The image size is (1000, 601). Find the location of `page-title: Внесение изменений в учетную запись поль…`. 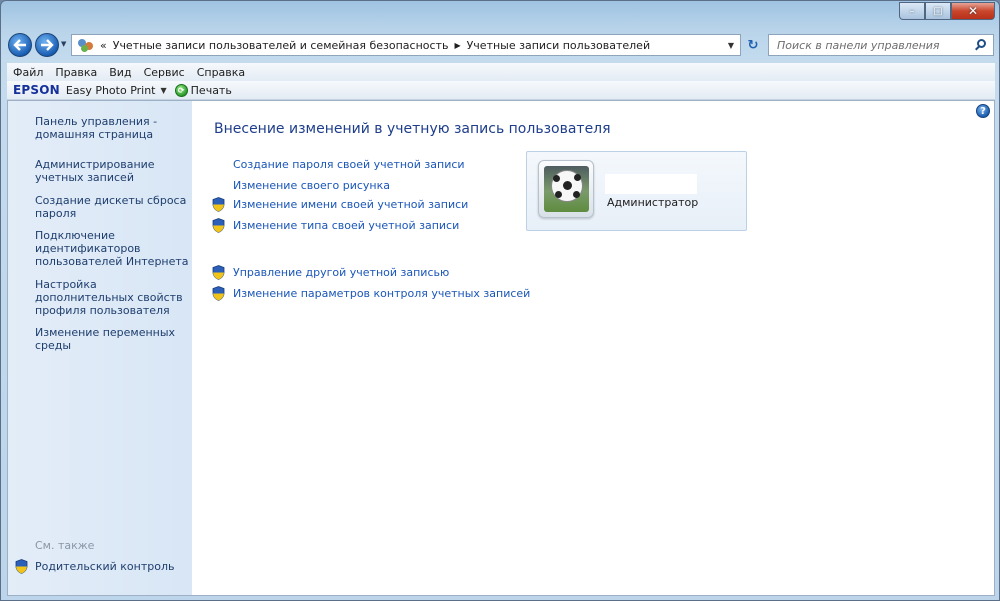

page-title: Внесение изменений в учетную запись поль… is located at coordinates (412, 129).